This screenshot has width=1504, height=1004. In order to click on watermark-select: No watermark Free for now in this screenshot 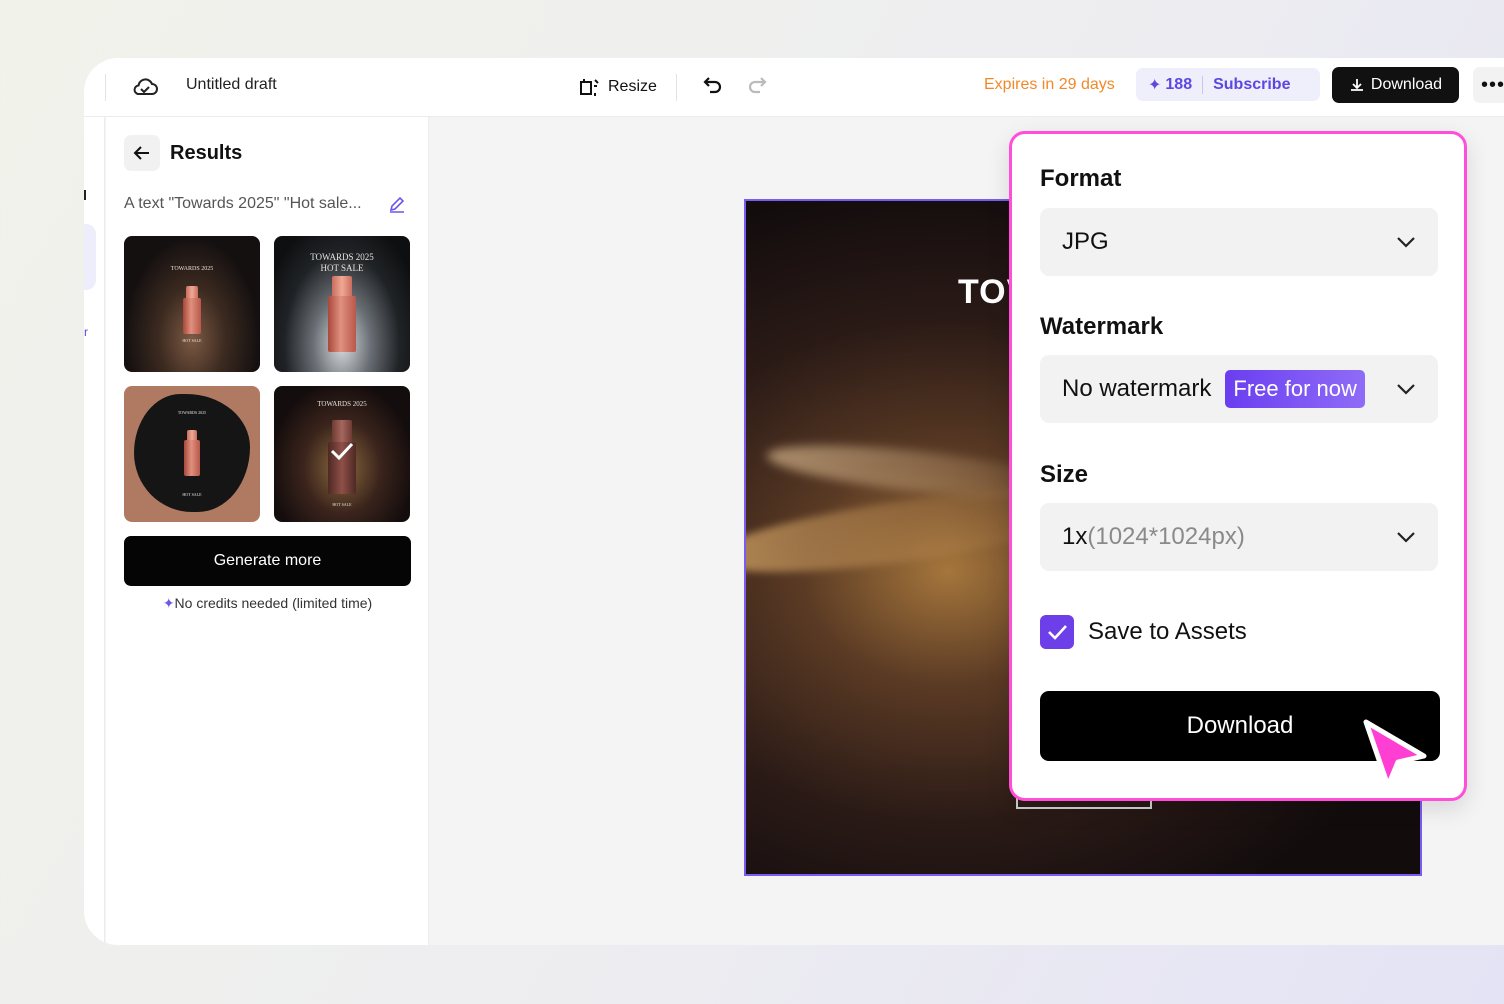, I will do `click(1239, 389)`.